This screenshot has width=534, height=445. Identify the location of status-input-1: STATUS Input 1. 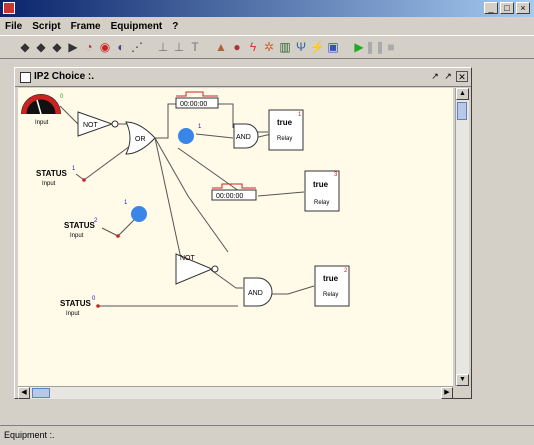
(61, 176).